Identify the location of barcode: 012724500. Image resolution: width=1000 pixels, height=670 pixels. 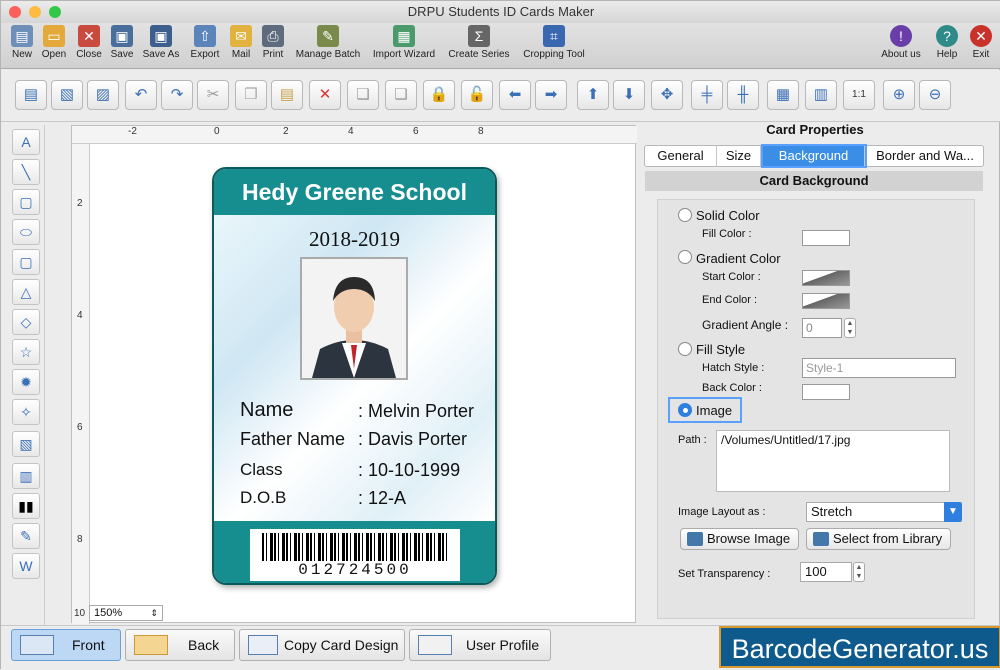
(355, 555).